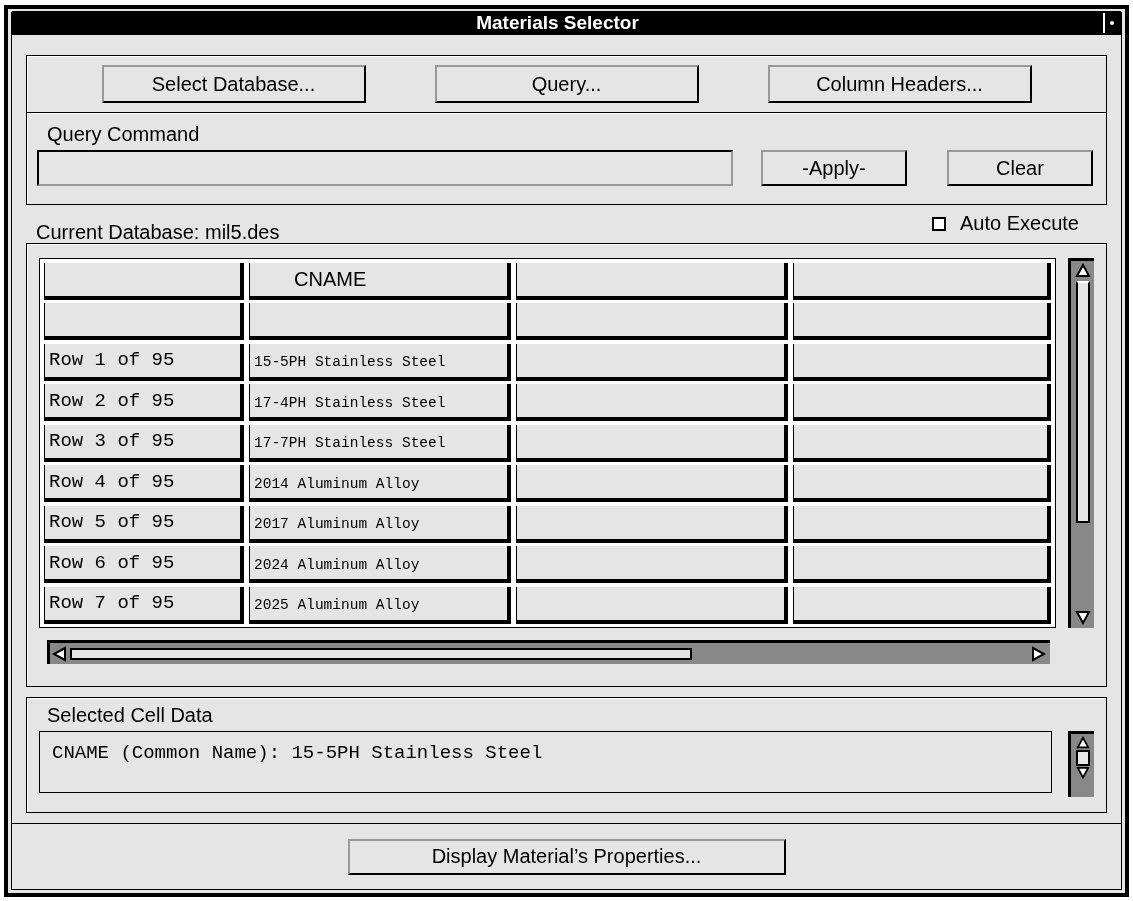  I want to click on row-label: Row 5 of 95, so click(144, 524).